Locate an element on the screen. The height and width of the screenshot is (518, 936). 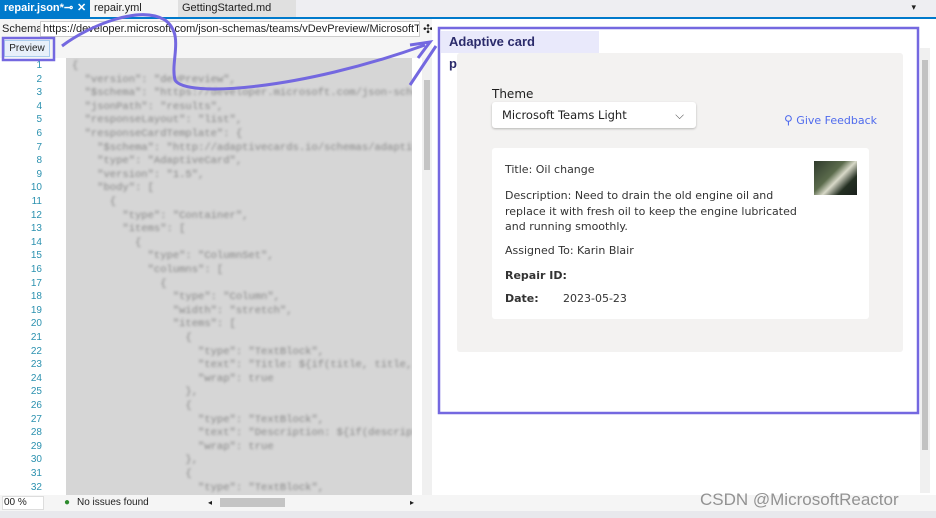
give-feedback-link: ⚲ Give Feedback is located at coordinates (830, 120).